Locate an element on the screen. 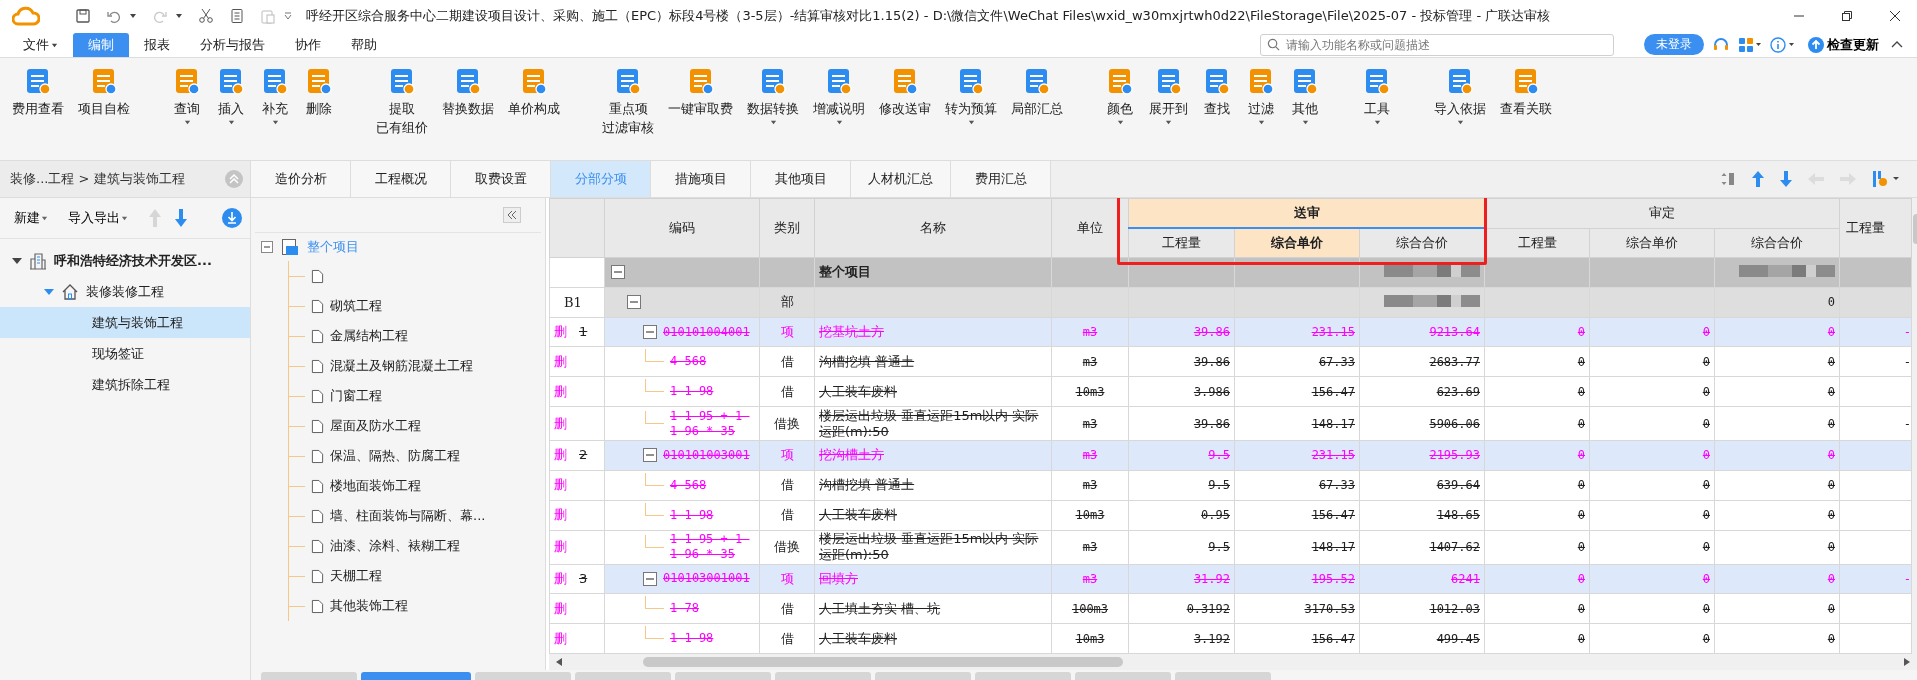  ribbon-button: 费用查看 is located at coordinates (38, 91).